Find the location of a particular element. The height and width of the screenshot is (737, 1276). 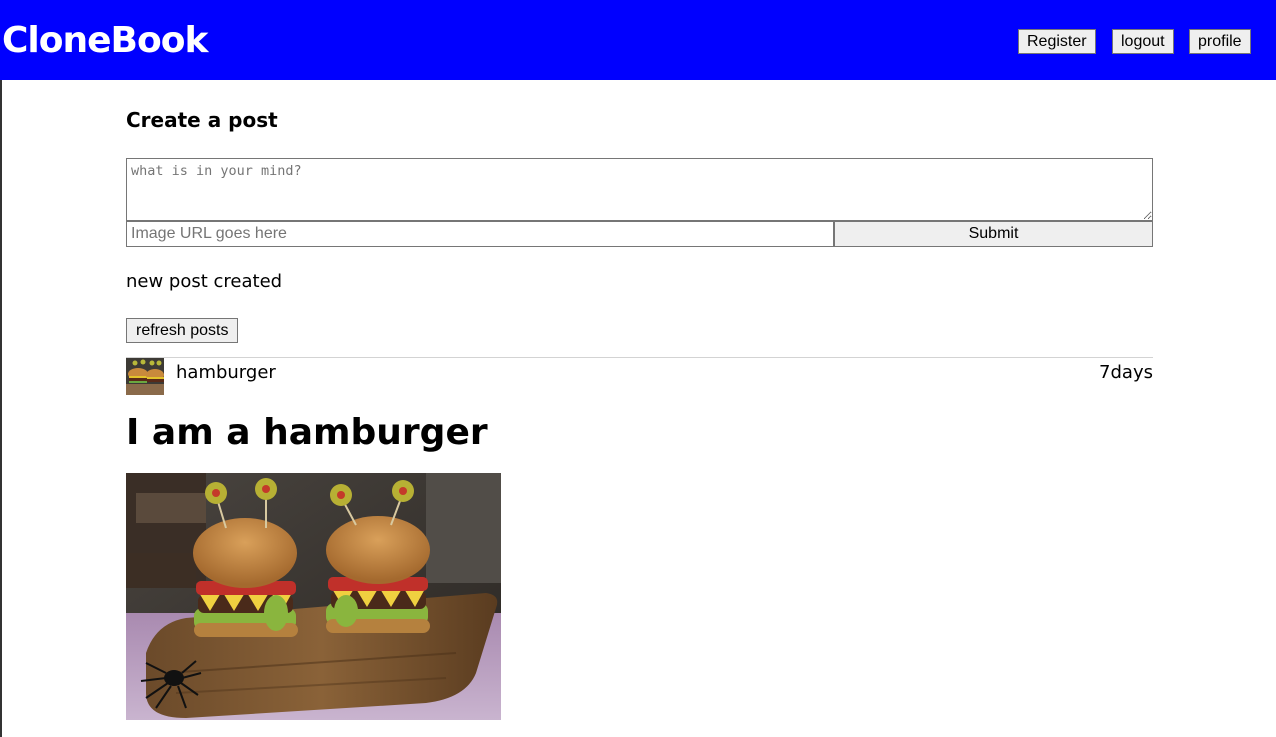

profile-button: profile is located at coordinates (1220, 41).